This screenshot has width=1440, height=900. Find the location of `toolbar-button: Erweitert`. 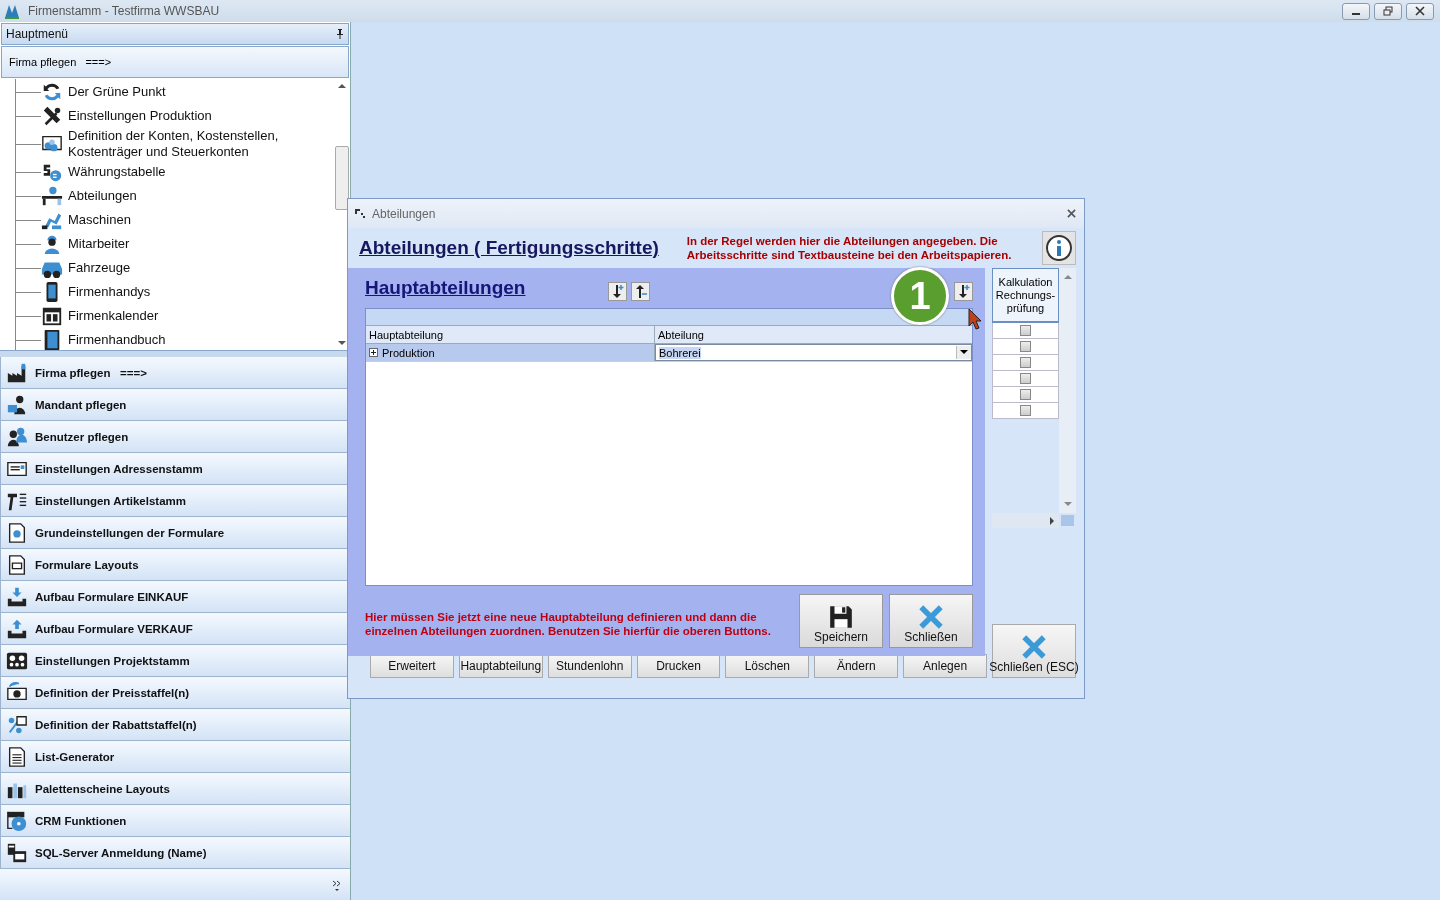

toolbar-button: Erweitert is located at coordinates (412, 666).